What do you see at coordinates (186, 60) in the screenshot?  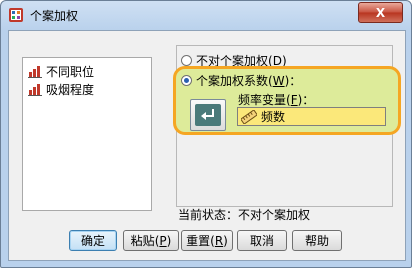 I see `radio-circle-icon` at bounding box center [186, 60].